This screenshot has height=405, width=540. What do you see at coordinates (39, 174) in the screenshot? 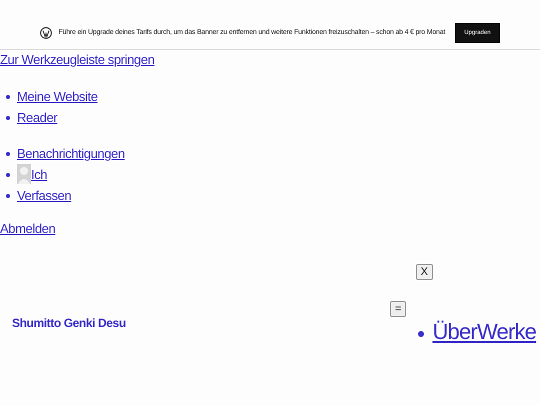
I see `profile-link: Ich` at bounding box center [39, 174].